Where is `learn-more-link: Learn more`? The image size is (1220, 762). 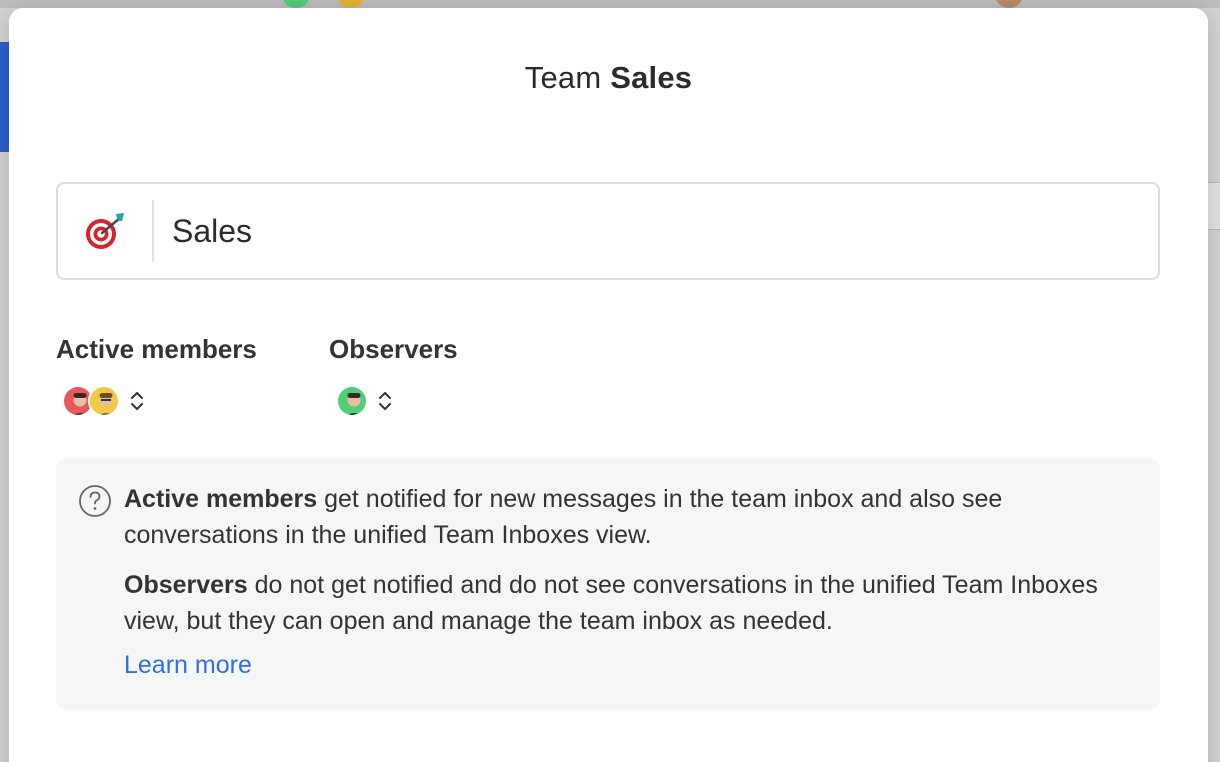 learn-more-link: Learn more is located at coordinates (188, 665).